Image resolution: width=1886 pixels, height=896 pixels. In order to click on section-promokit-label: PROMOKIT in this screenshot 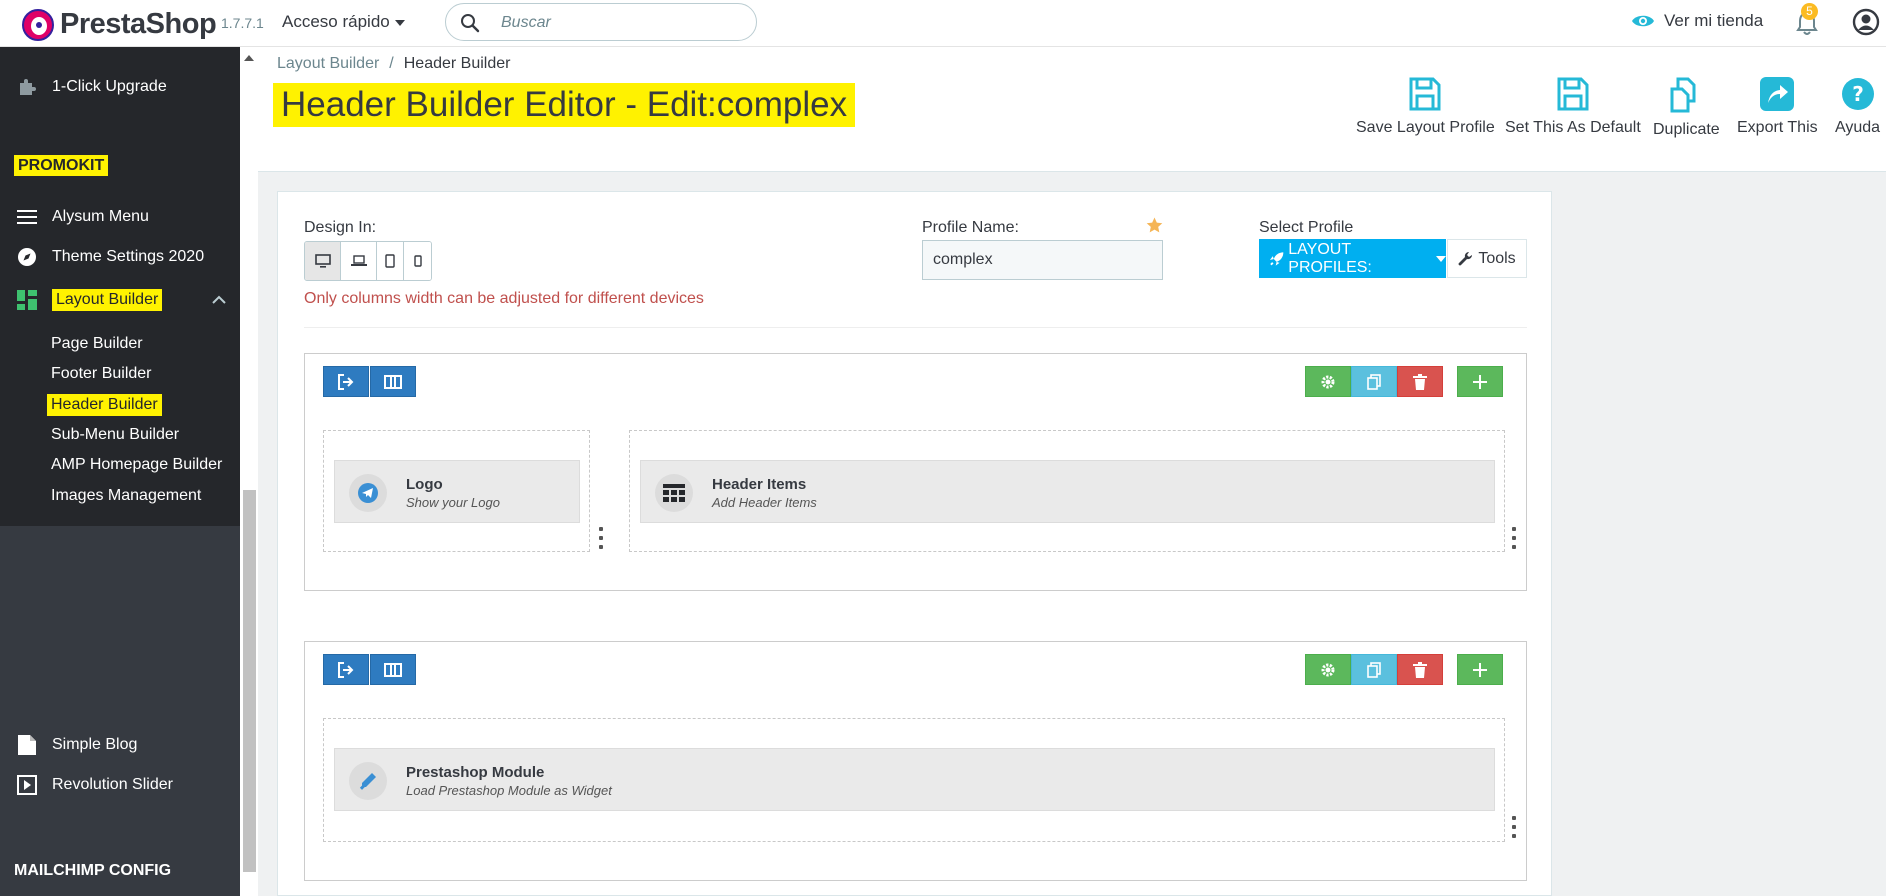, I will do `click(61, 165)`.